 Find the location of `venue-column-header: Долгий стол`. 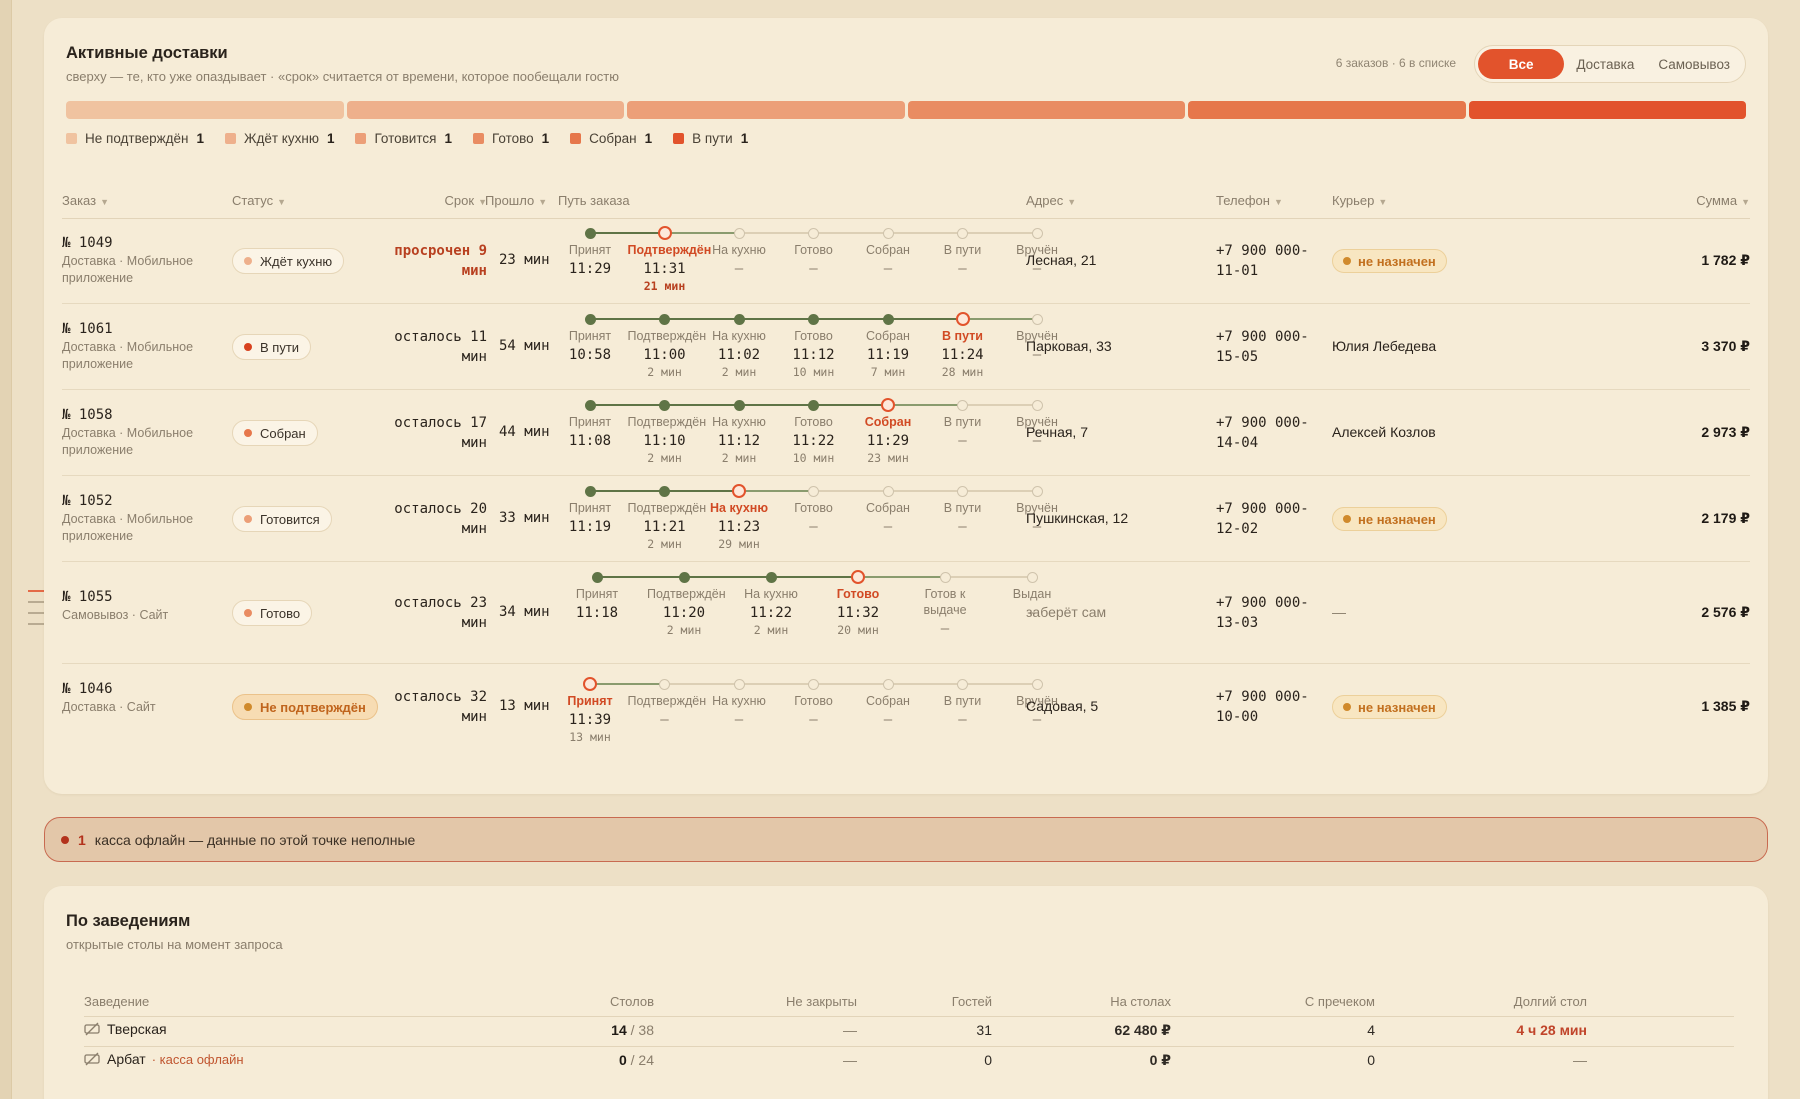

venue-column-header: Долгий стол is located at coordinates (1550, 1001).